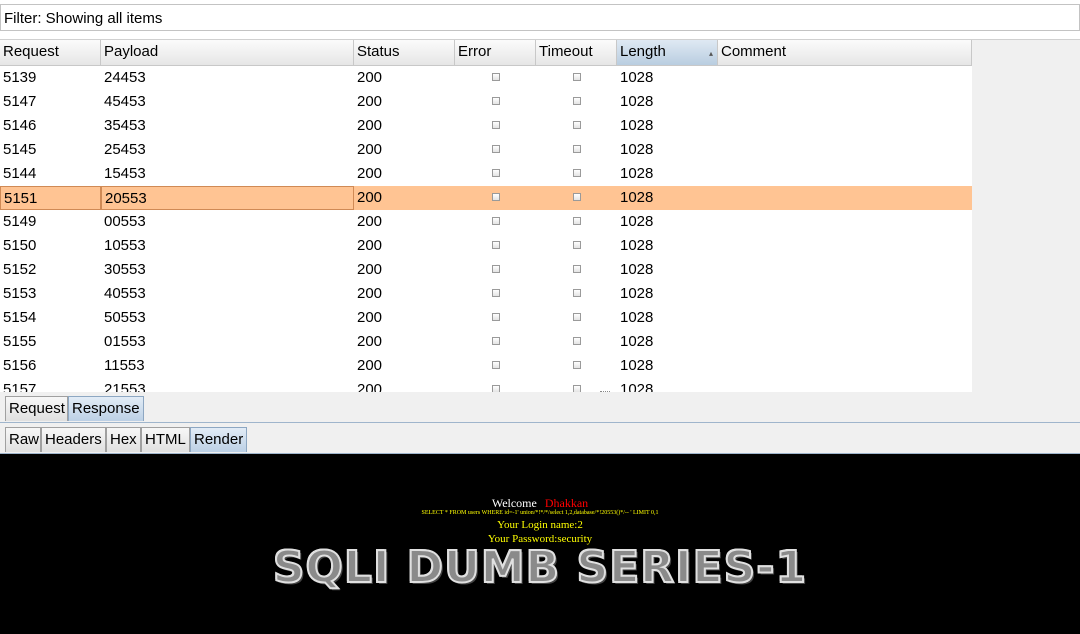 The image size is (1080, 634). What do you see at coordinates (20, 317) in the screenshot?
I see `cell-request: 5154` at bounding box center [20, 317].